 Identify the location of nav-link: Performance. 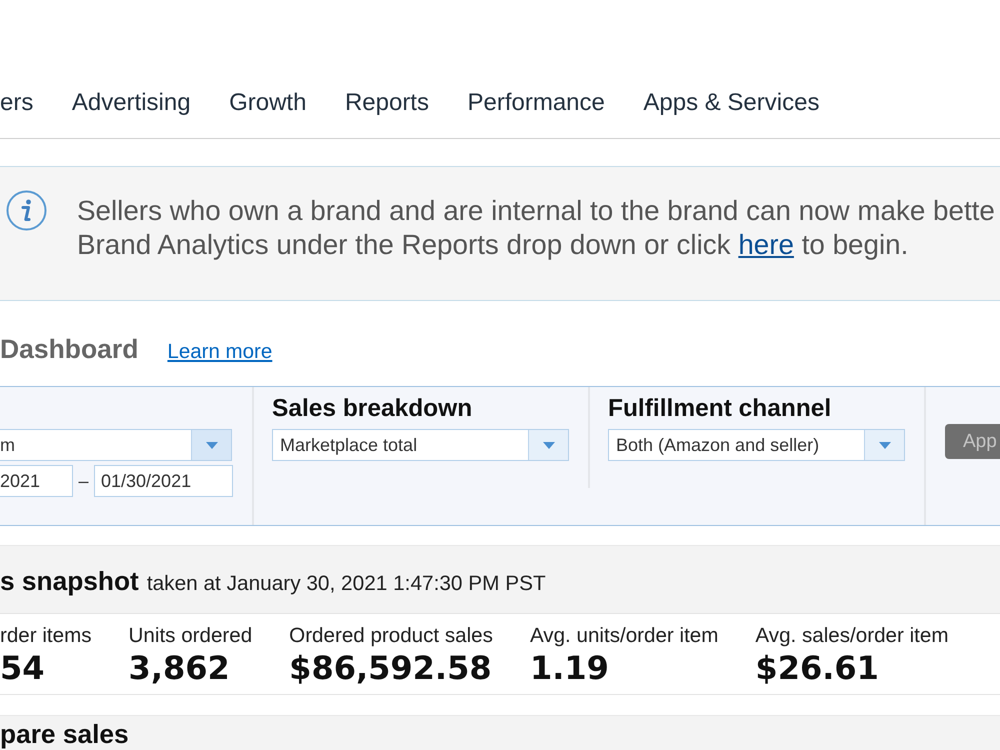
(536, 103).